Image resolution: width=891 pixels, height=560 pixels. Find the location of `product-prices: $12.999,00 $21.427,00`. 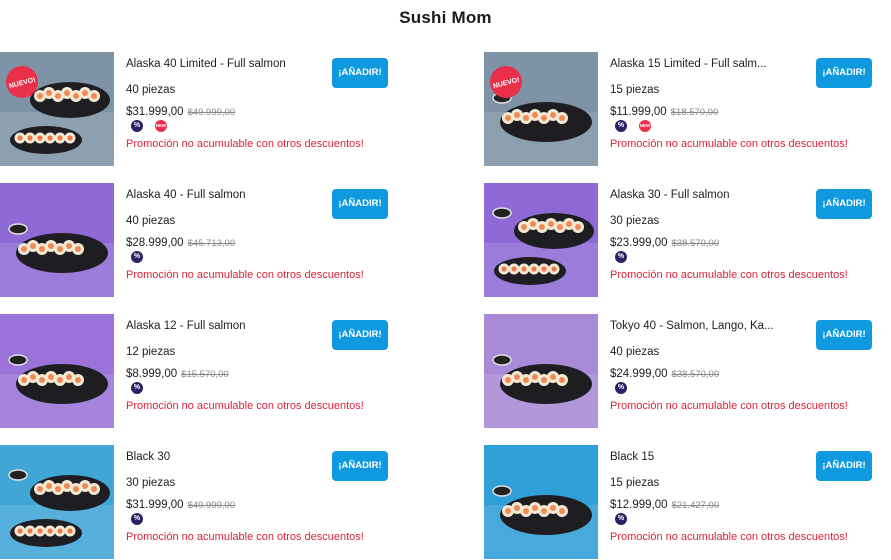

product-prices: $12.999,00 $21.427,00 is located at coordinates (664, 504).